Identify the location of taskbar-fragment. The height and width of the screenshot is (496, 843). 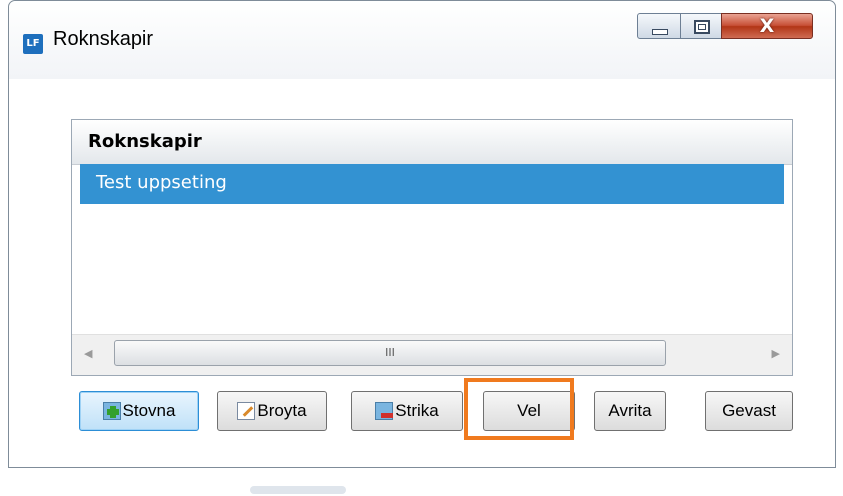
(298, 490).